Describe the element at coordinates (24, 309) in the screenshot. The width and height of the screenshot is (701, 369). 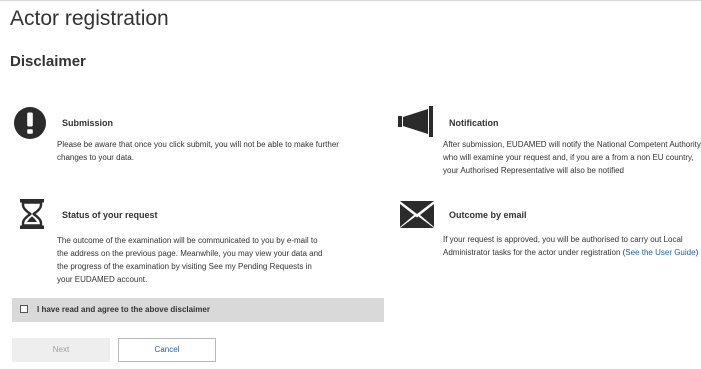
I see `agreement-checkbox` at that location.